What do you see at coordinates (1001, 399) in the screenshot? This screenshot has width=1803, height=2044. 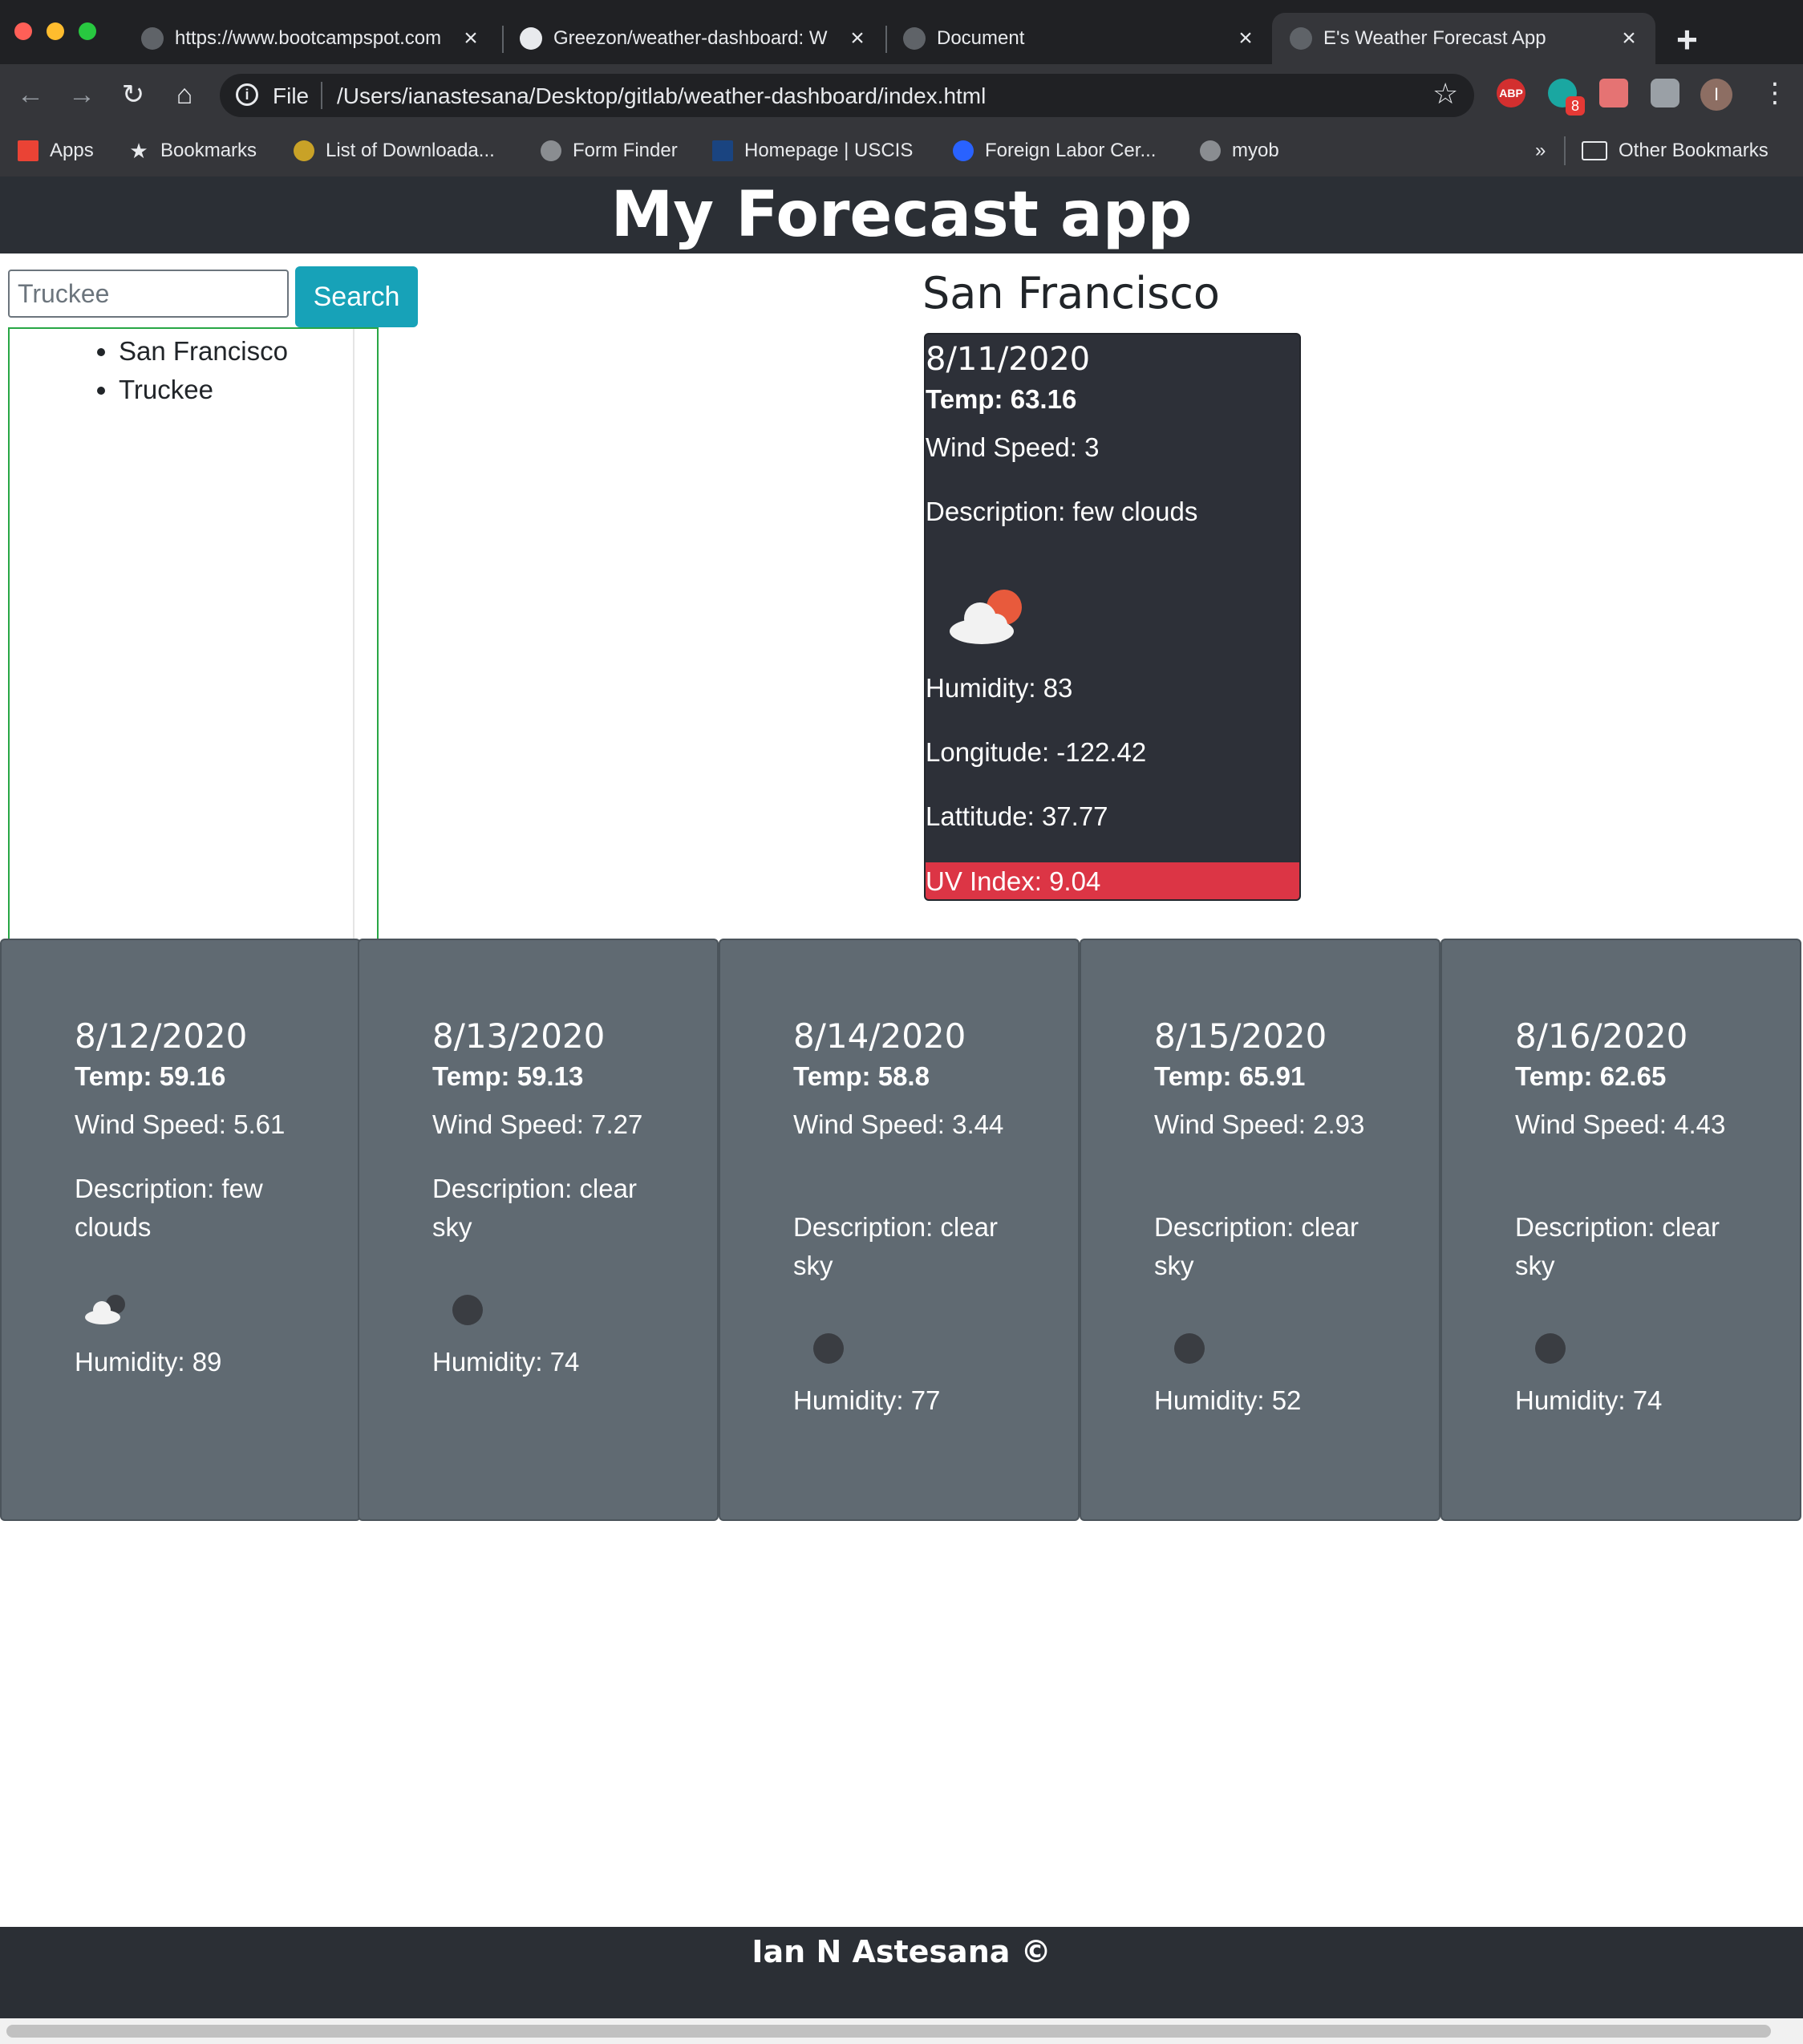 I see `current-temp: Temp: 63.16` at bounding box center [1001, 399].